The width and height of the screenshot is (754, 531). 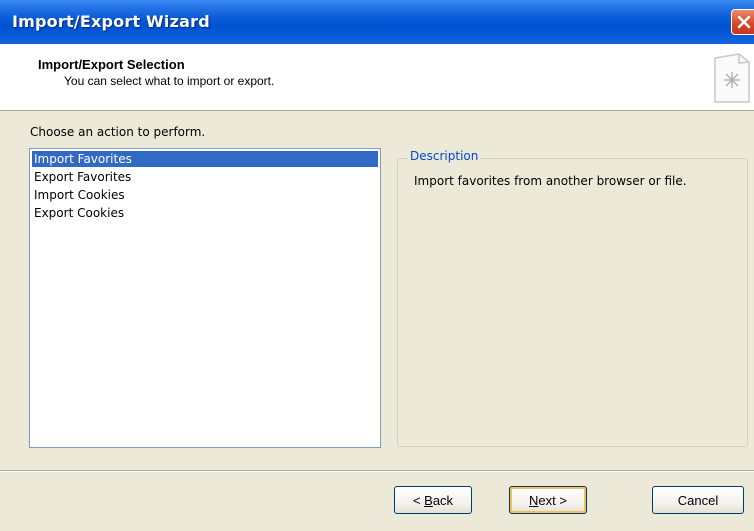 What do you see at coordinates (111, 64) in the screenshot?
I see `header-title: Import/Export Selection` at bounding box center [111, 64].